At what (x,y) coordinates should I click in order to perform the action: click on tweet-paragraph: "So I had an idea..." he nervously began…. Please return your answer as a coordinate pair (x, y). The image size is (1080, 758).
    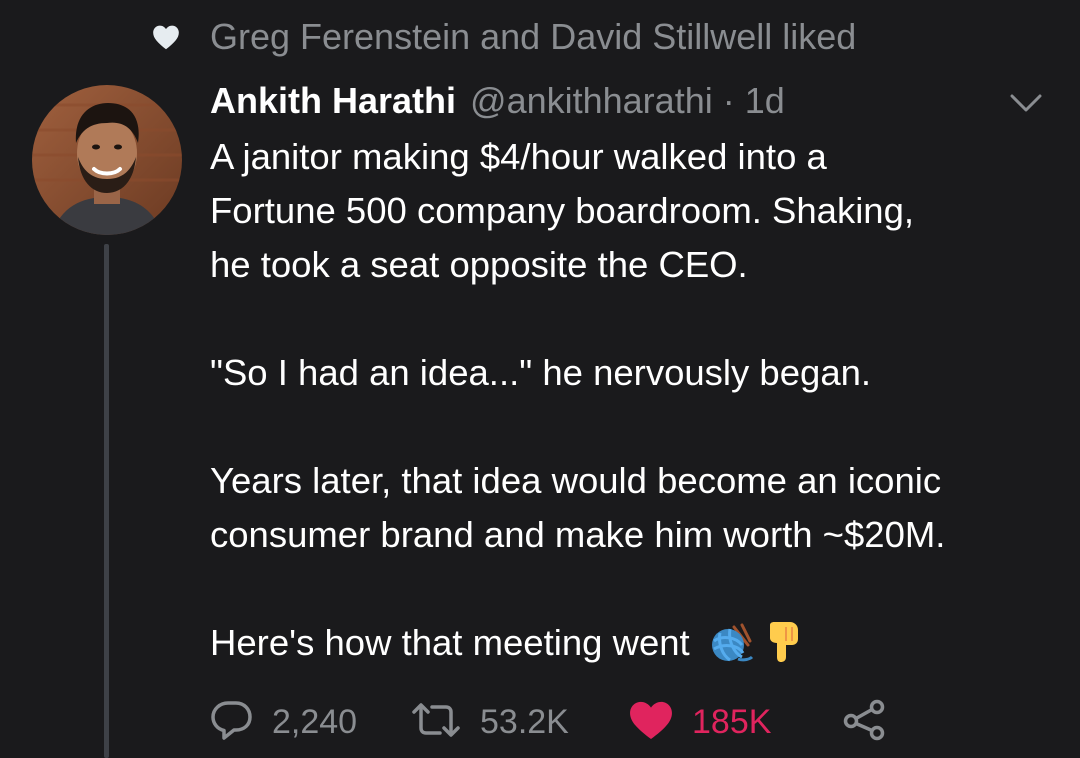
    Looking at the image, I should click on (635, 373).